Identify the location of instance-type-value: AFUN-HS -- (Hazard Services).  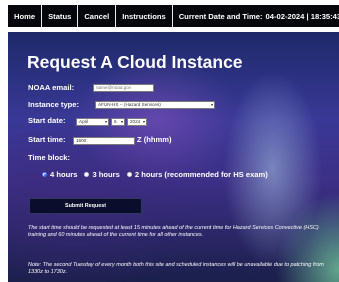
(129, 104).